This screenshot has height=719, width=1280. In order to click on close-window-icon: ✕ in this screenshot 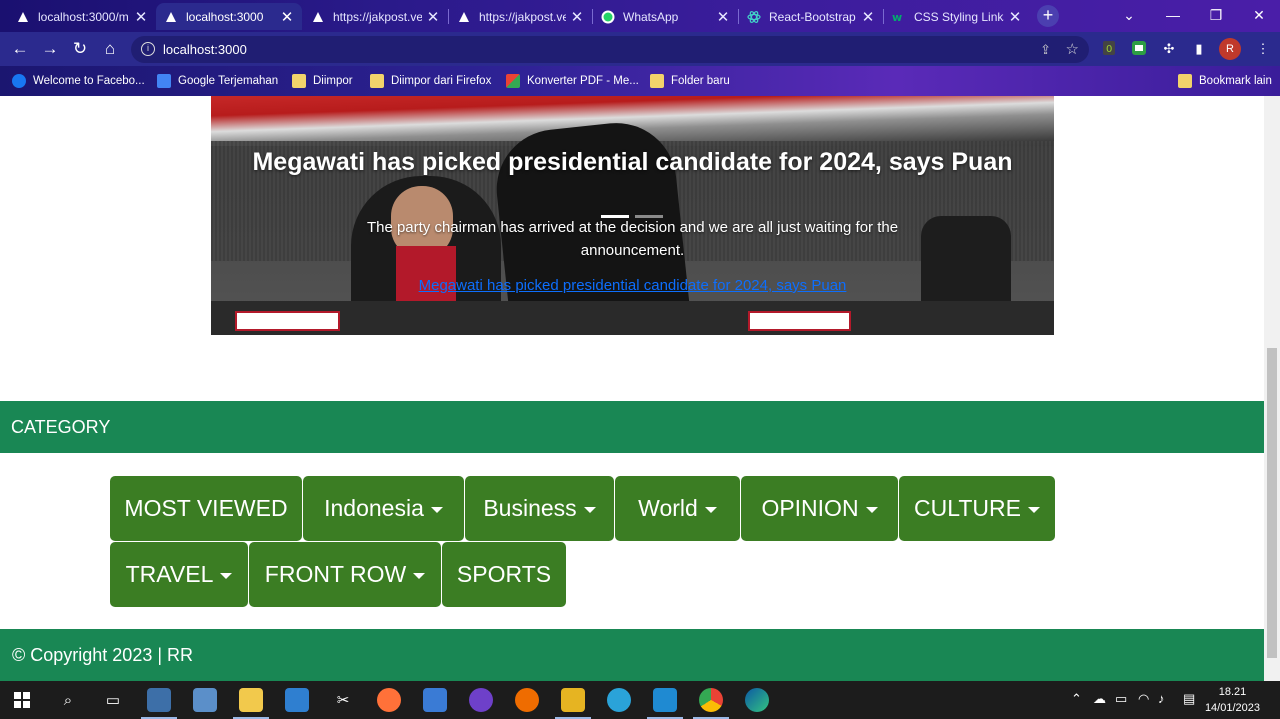, I will do `click(1259, 15)`.